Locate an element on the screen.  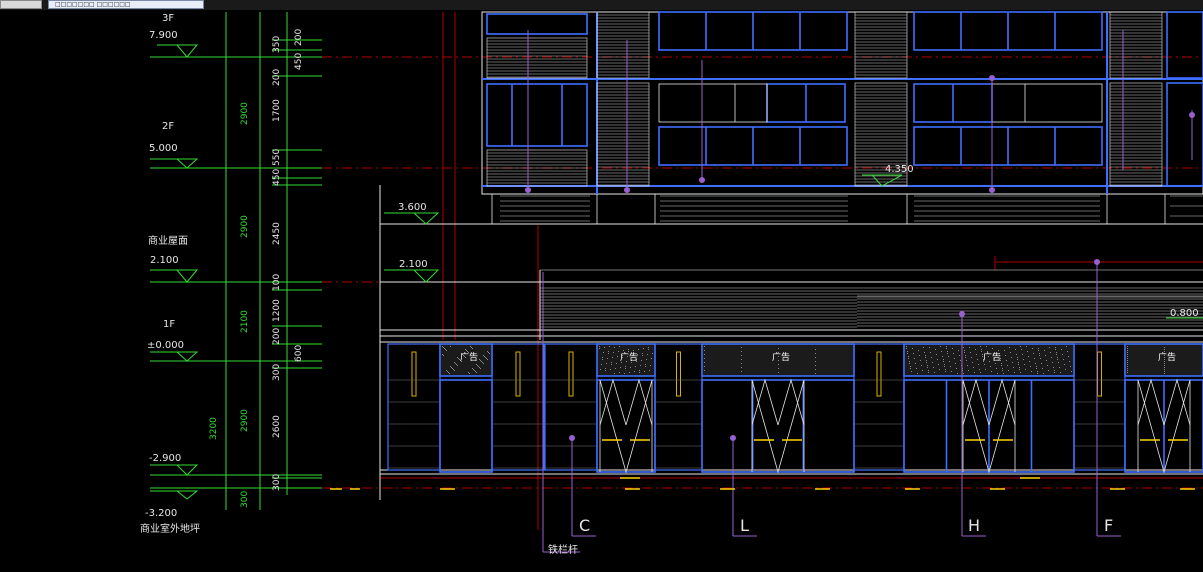
dim-100: 100 is located at coordinates (277, 282).